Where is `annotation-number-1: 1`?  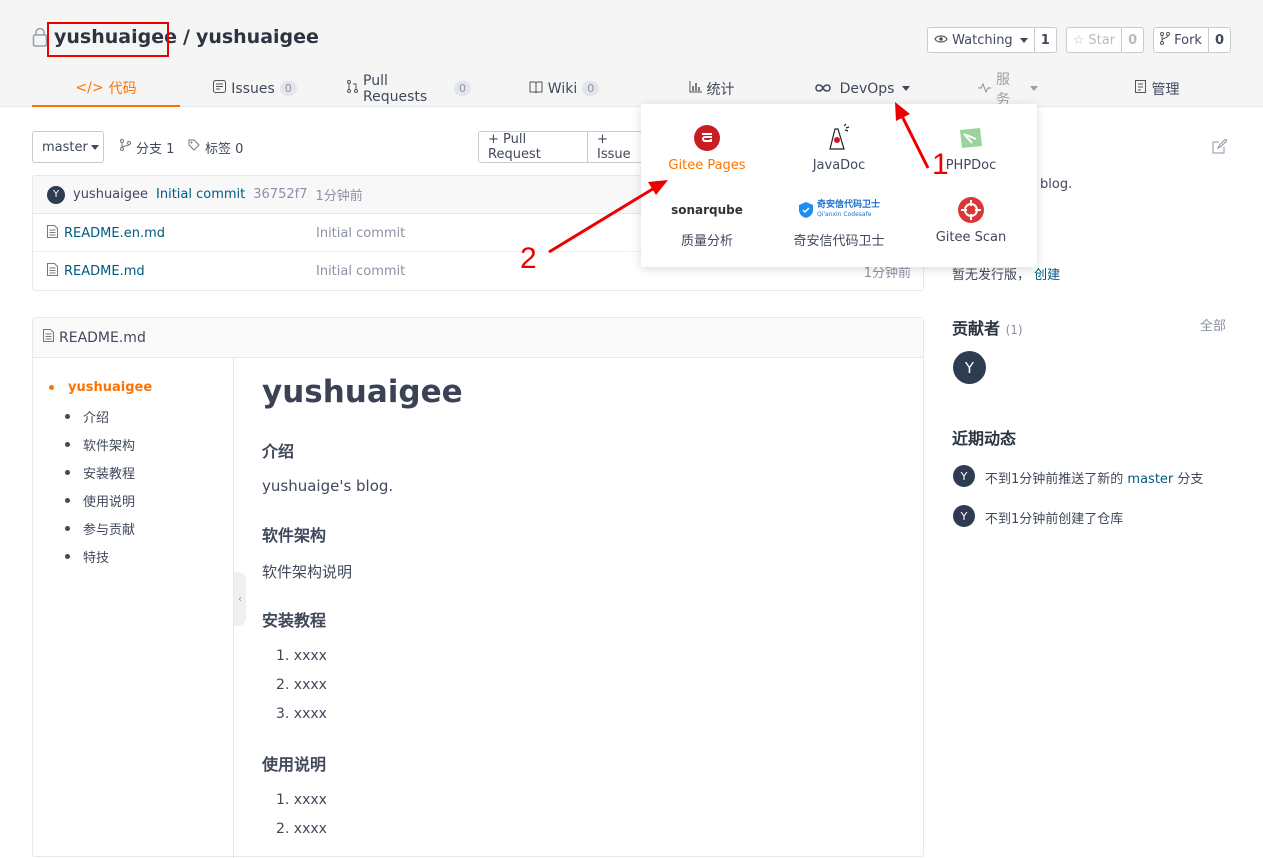 annotation-number-1: 1 is located at coordinates (940, 164).